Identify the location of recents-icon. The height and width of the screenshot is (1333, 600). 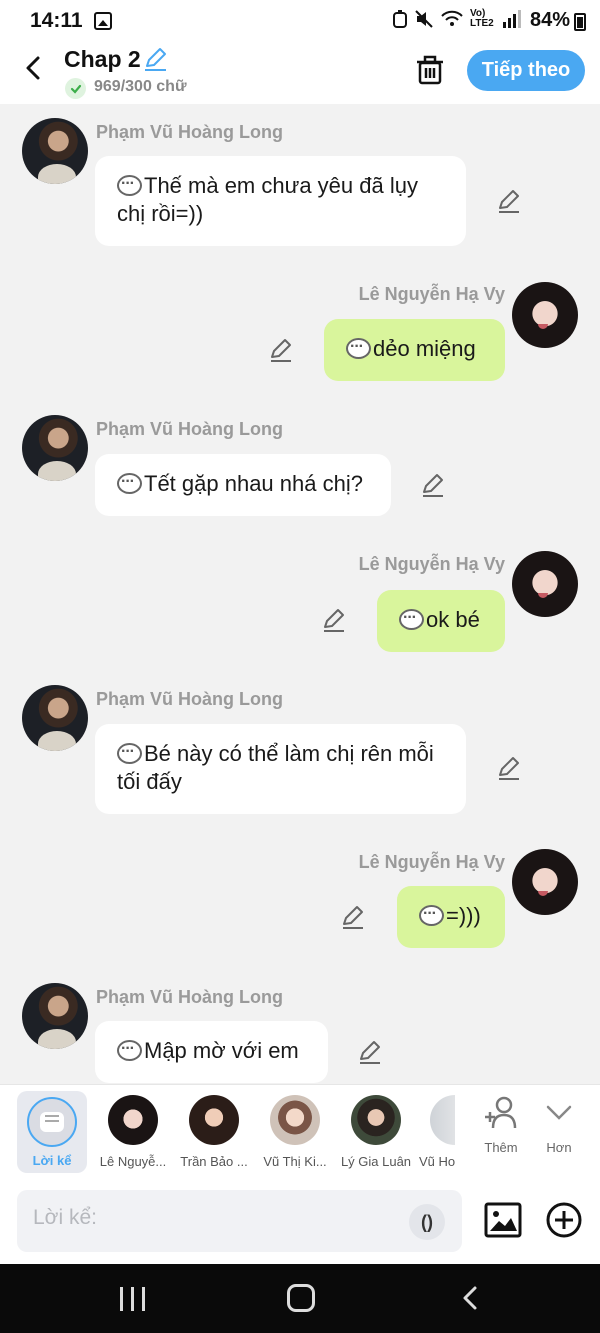
(133, 1299).